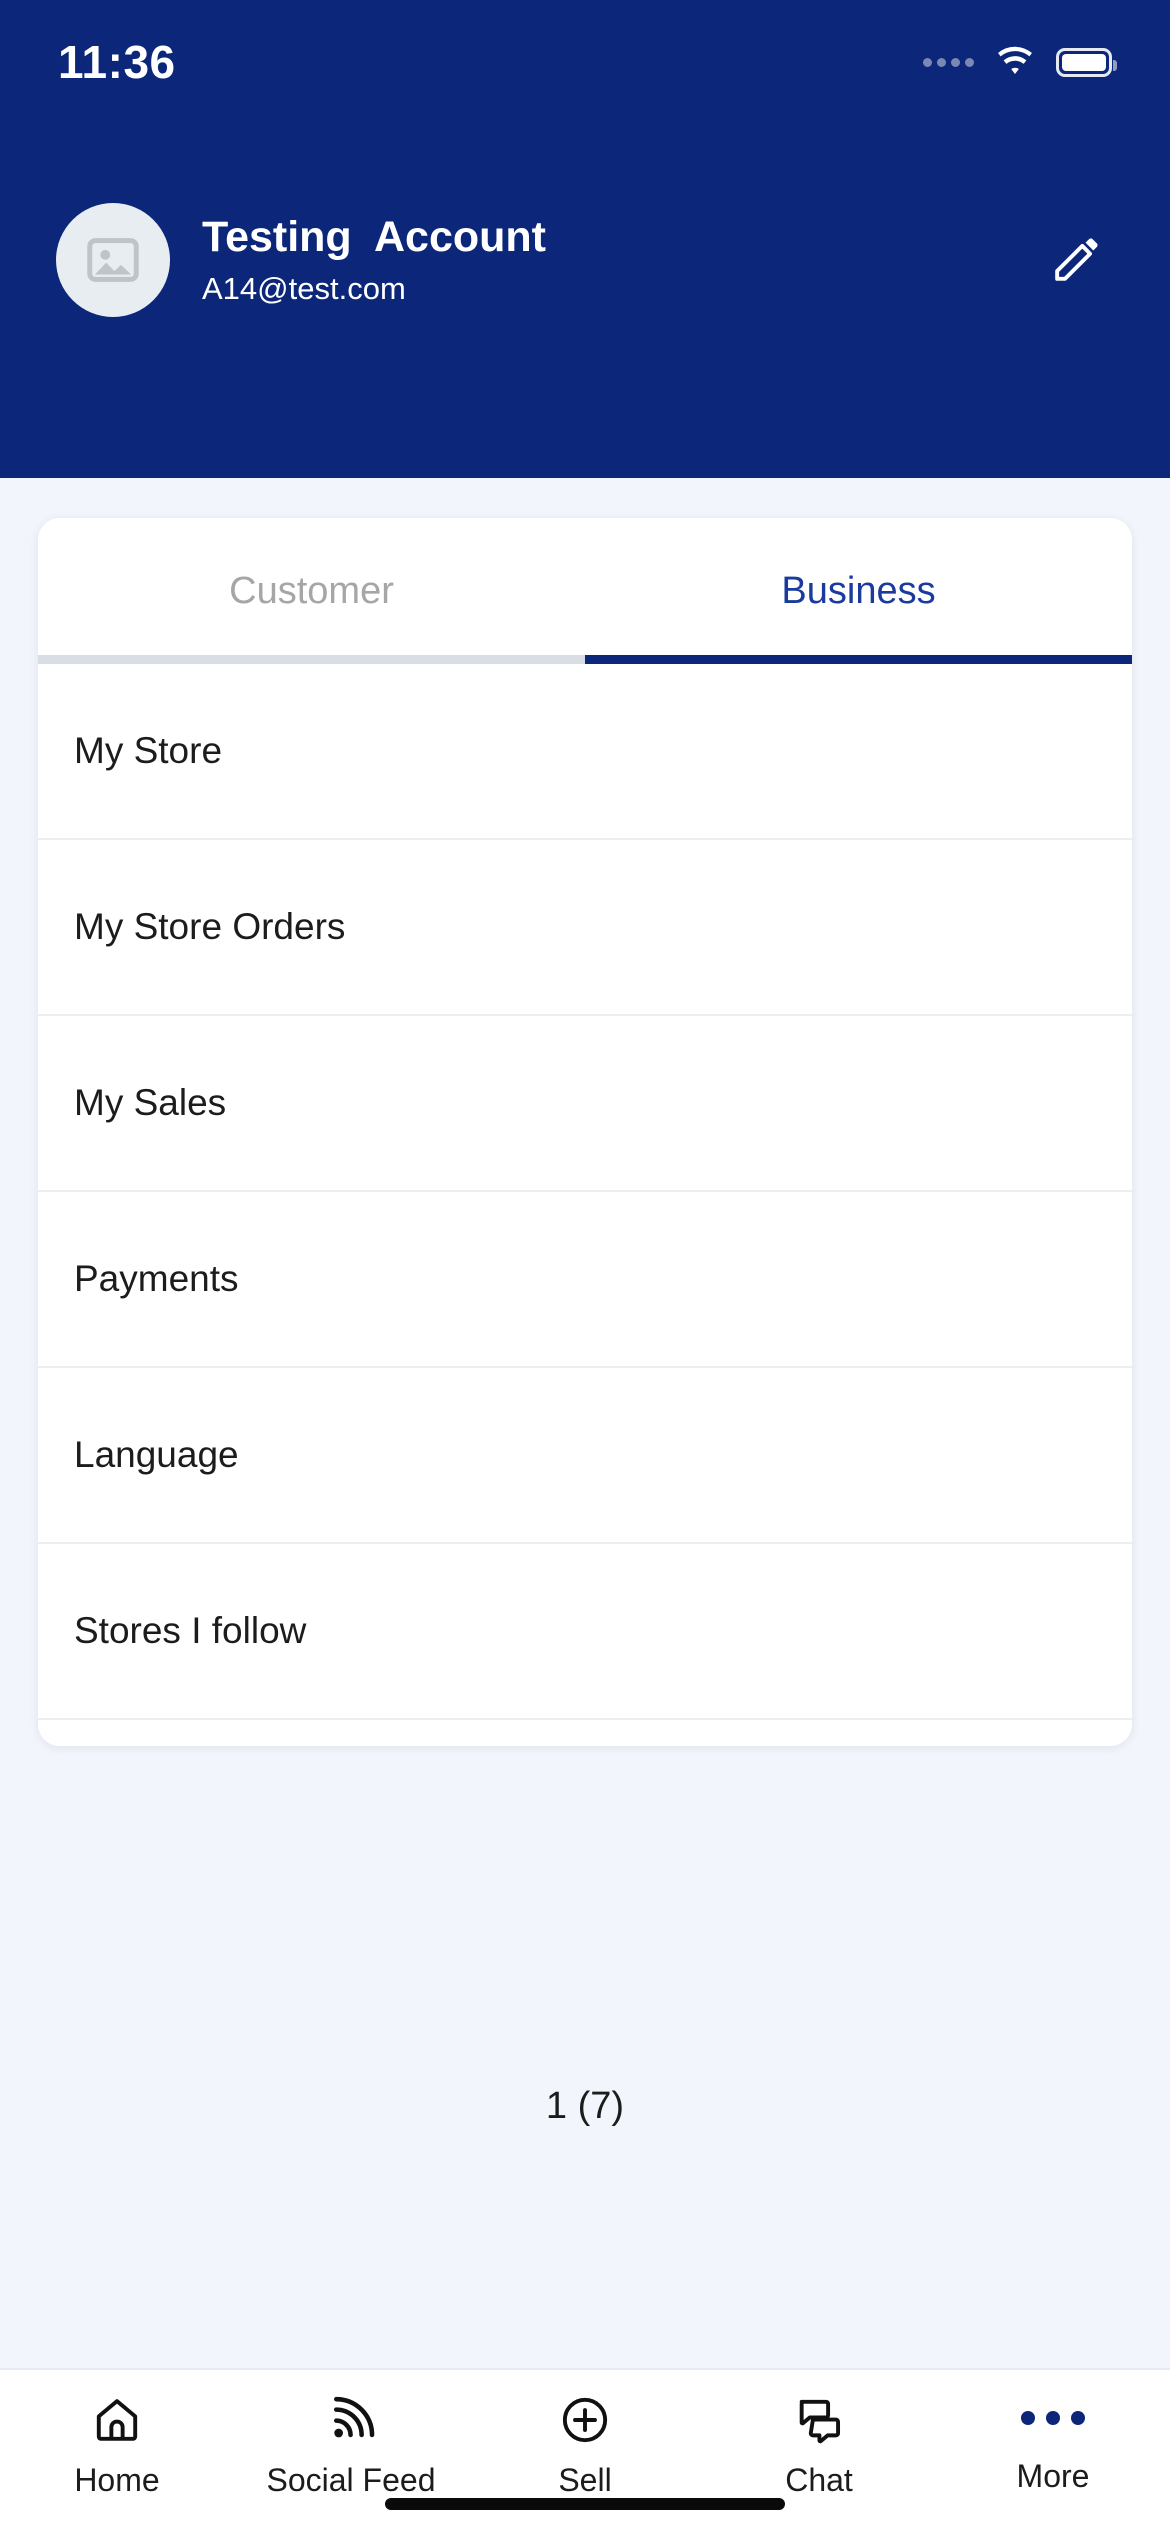  I want to click on nav-item-sell: Sell, so click(585, 2445).